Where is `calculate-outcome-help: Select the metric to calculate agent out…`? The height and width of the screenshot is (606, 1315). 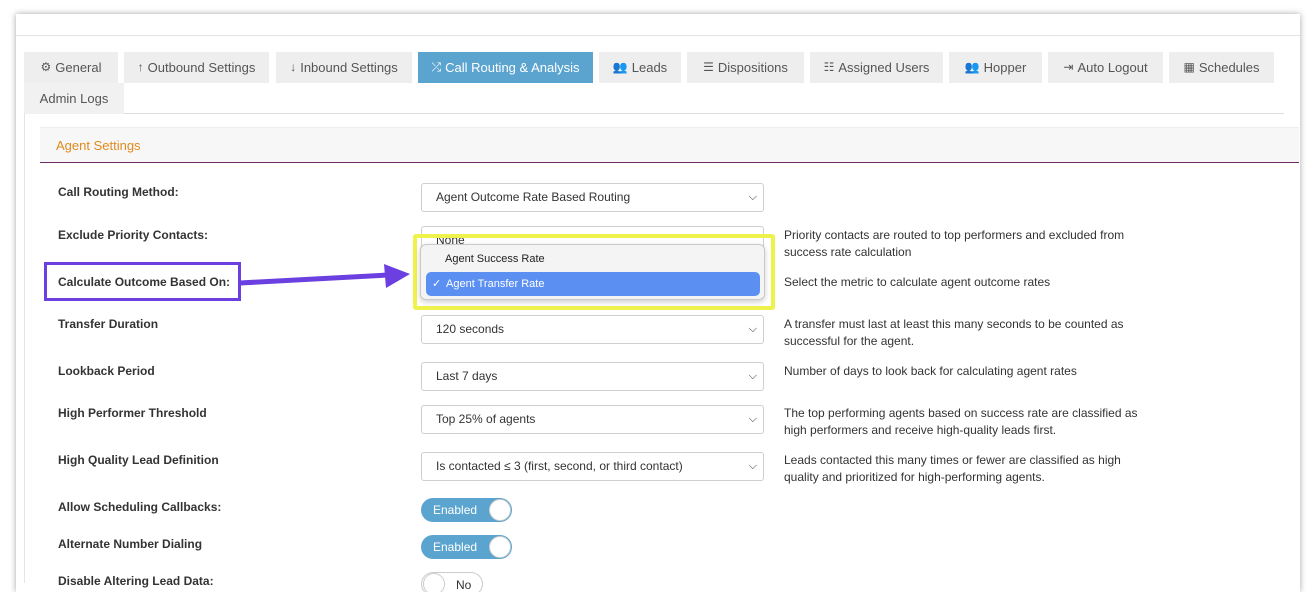 calculate-outcome-help: Select the metric to calculate agent out… is located at coordinates (917, 282).